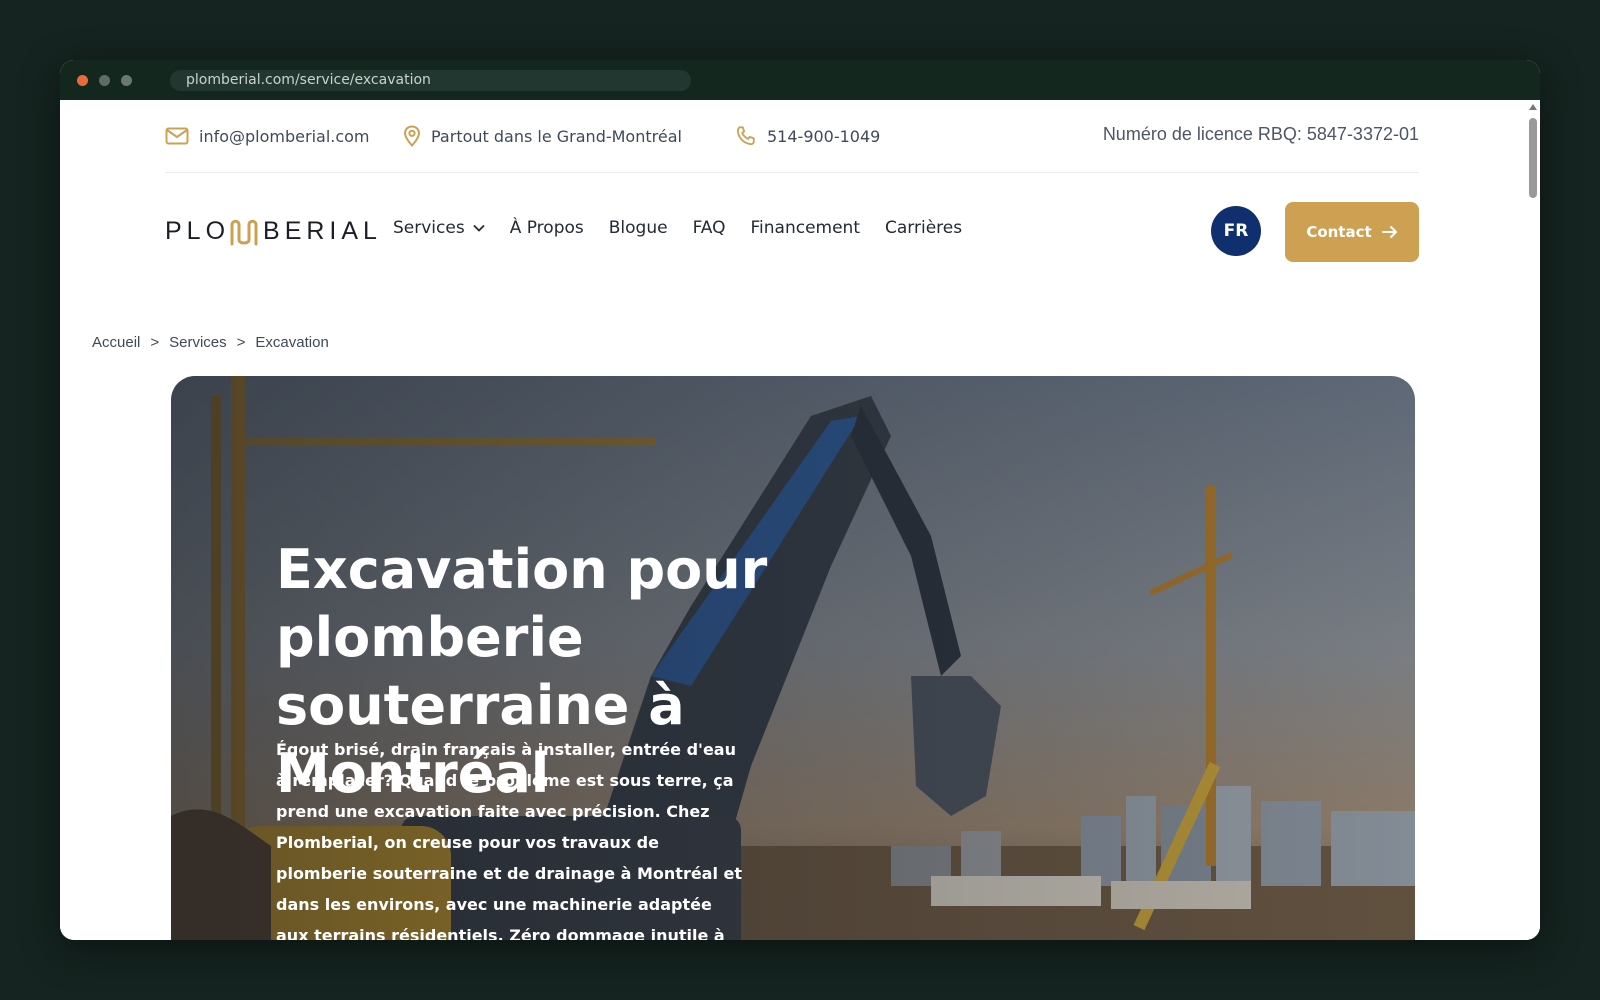 The width and height of the screenshot is (1600, 1000). I want to click on language-switch-button: FR, so click(1236, 231).